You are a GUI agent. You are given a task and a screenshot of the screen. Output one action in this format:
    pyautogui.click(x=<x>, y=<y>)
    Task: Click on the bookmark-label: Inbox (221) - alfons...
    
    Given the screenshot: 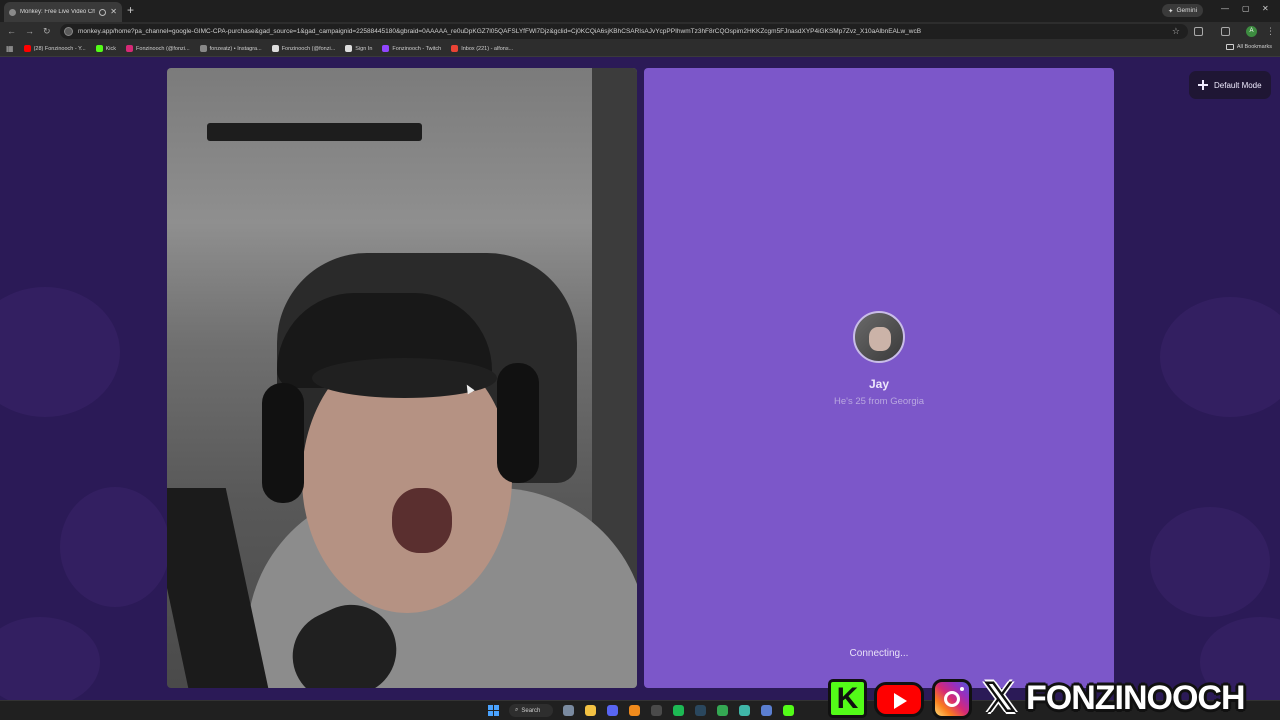 What is the action you would take?
    pyautogui.click(x=487, y=48)
    